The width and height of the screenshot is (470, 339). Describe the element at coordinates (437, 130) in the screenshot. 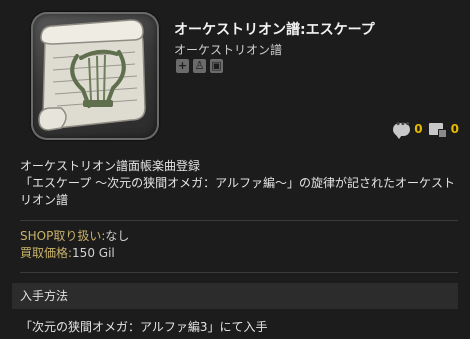

I see `loadout-icon` at that location.